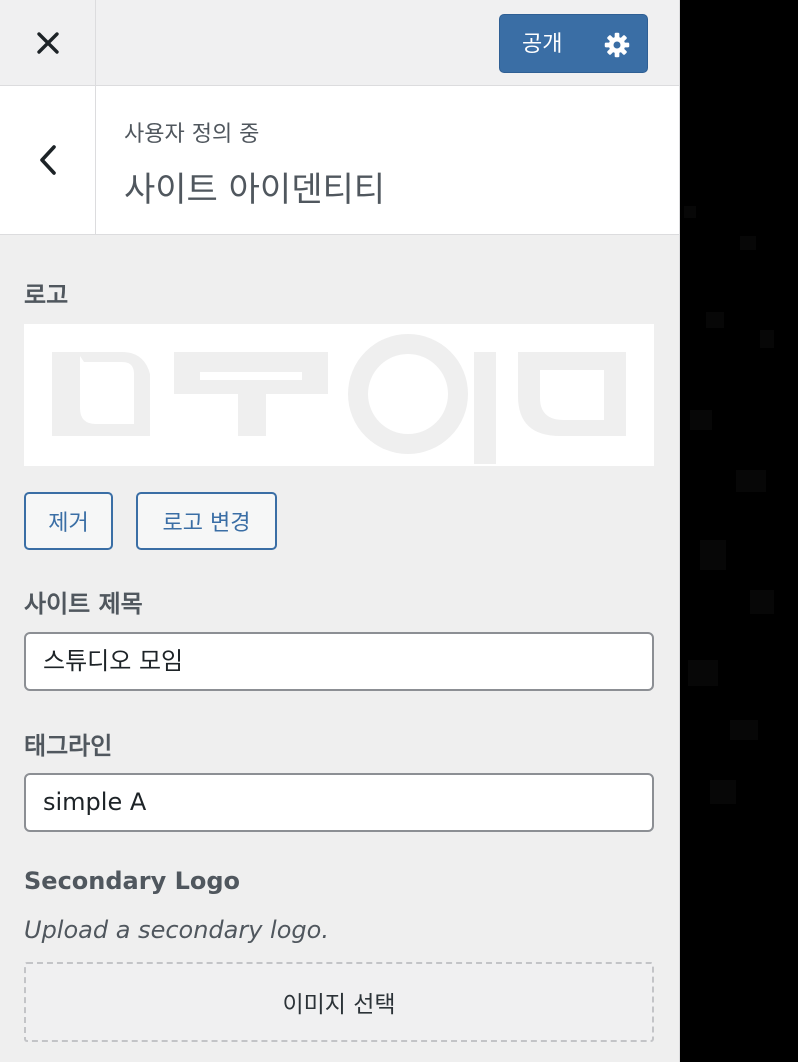  Describe the element at coordinates (83, 604) in the screenshot. I see `site-title-label: 사이트 제목` at that location.